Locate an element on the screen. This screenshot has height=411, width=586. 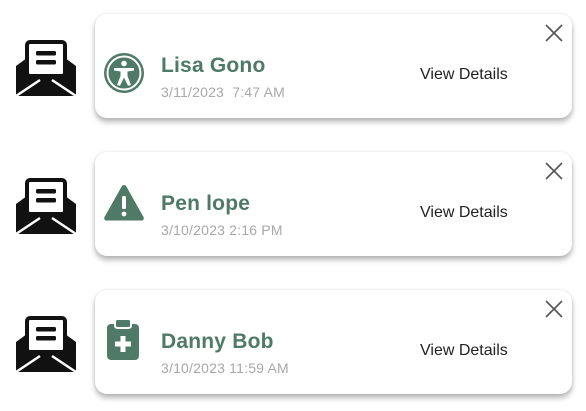
notification-name: Pen lope is located at coordinates (206, 203).